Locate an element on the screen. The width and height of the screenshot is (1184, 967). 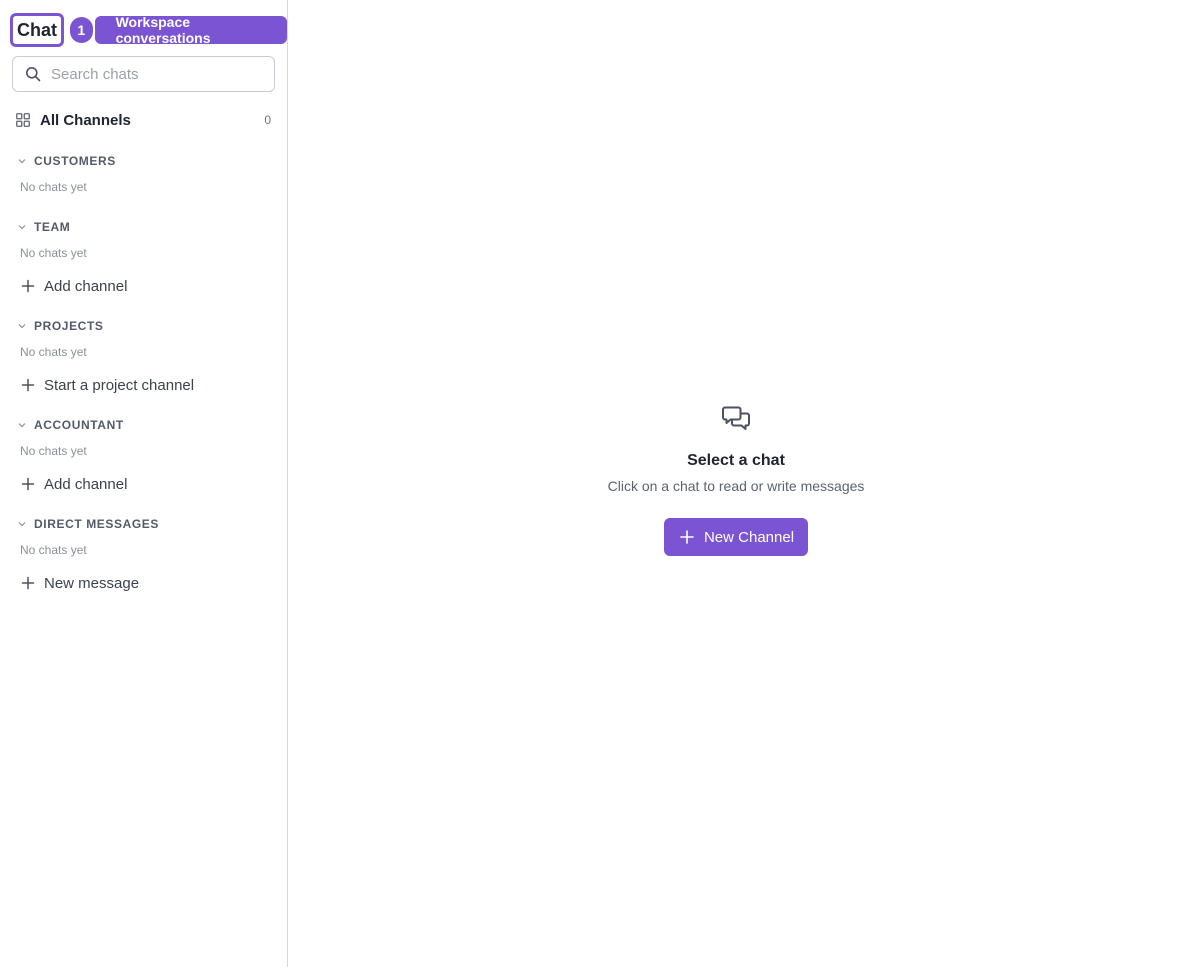
start-project-channel-label: Start a project channel is located at coordinates (119, 385).